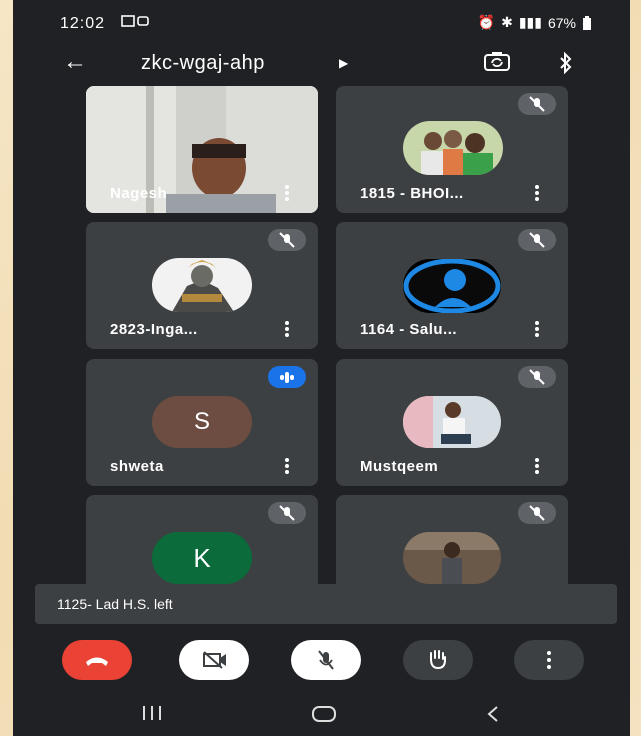  I want to click on meeting-top-bar: ← zkc-wgaj-ahp ▶, so click(321, 64).